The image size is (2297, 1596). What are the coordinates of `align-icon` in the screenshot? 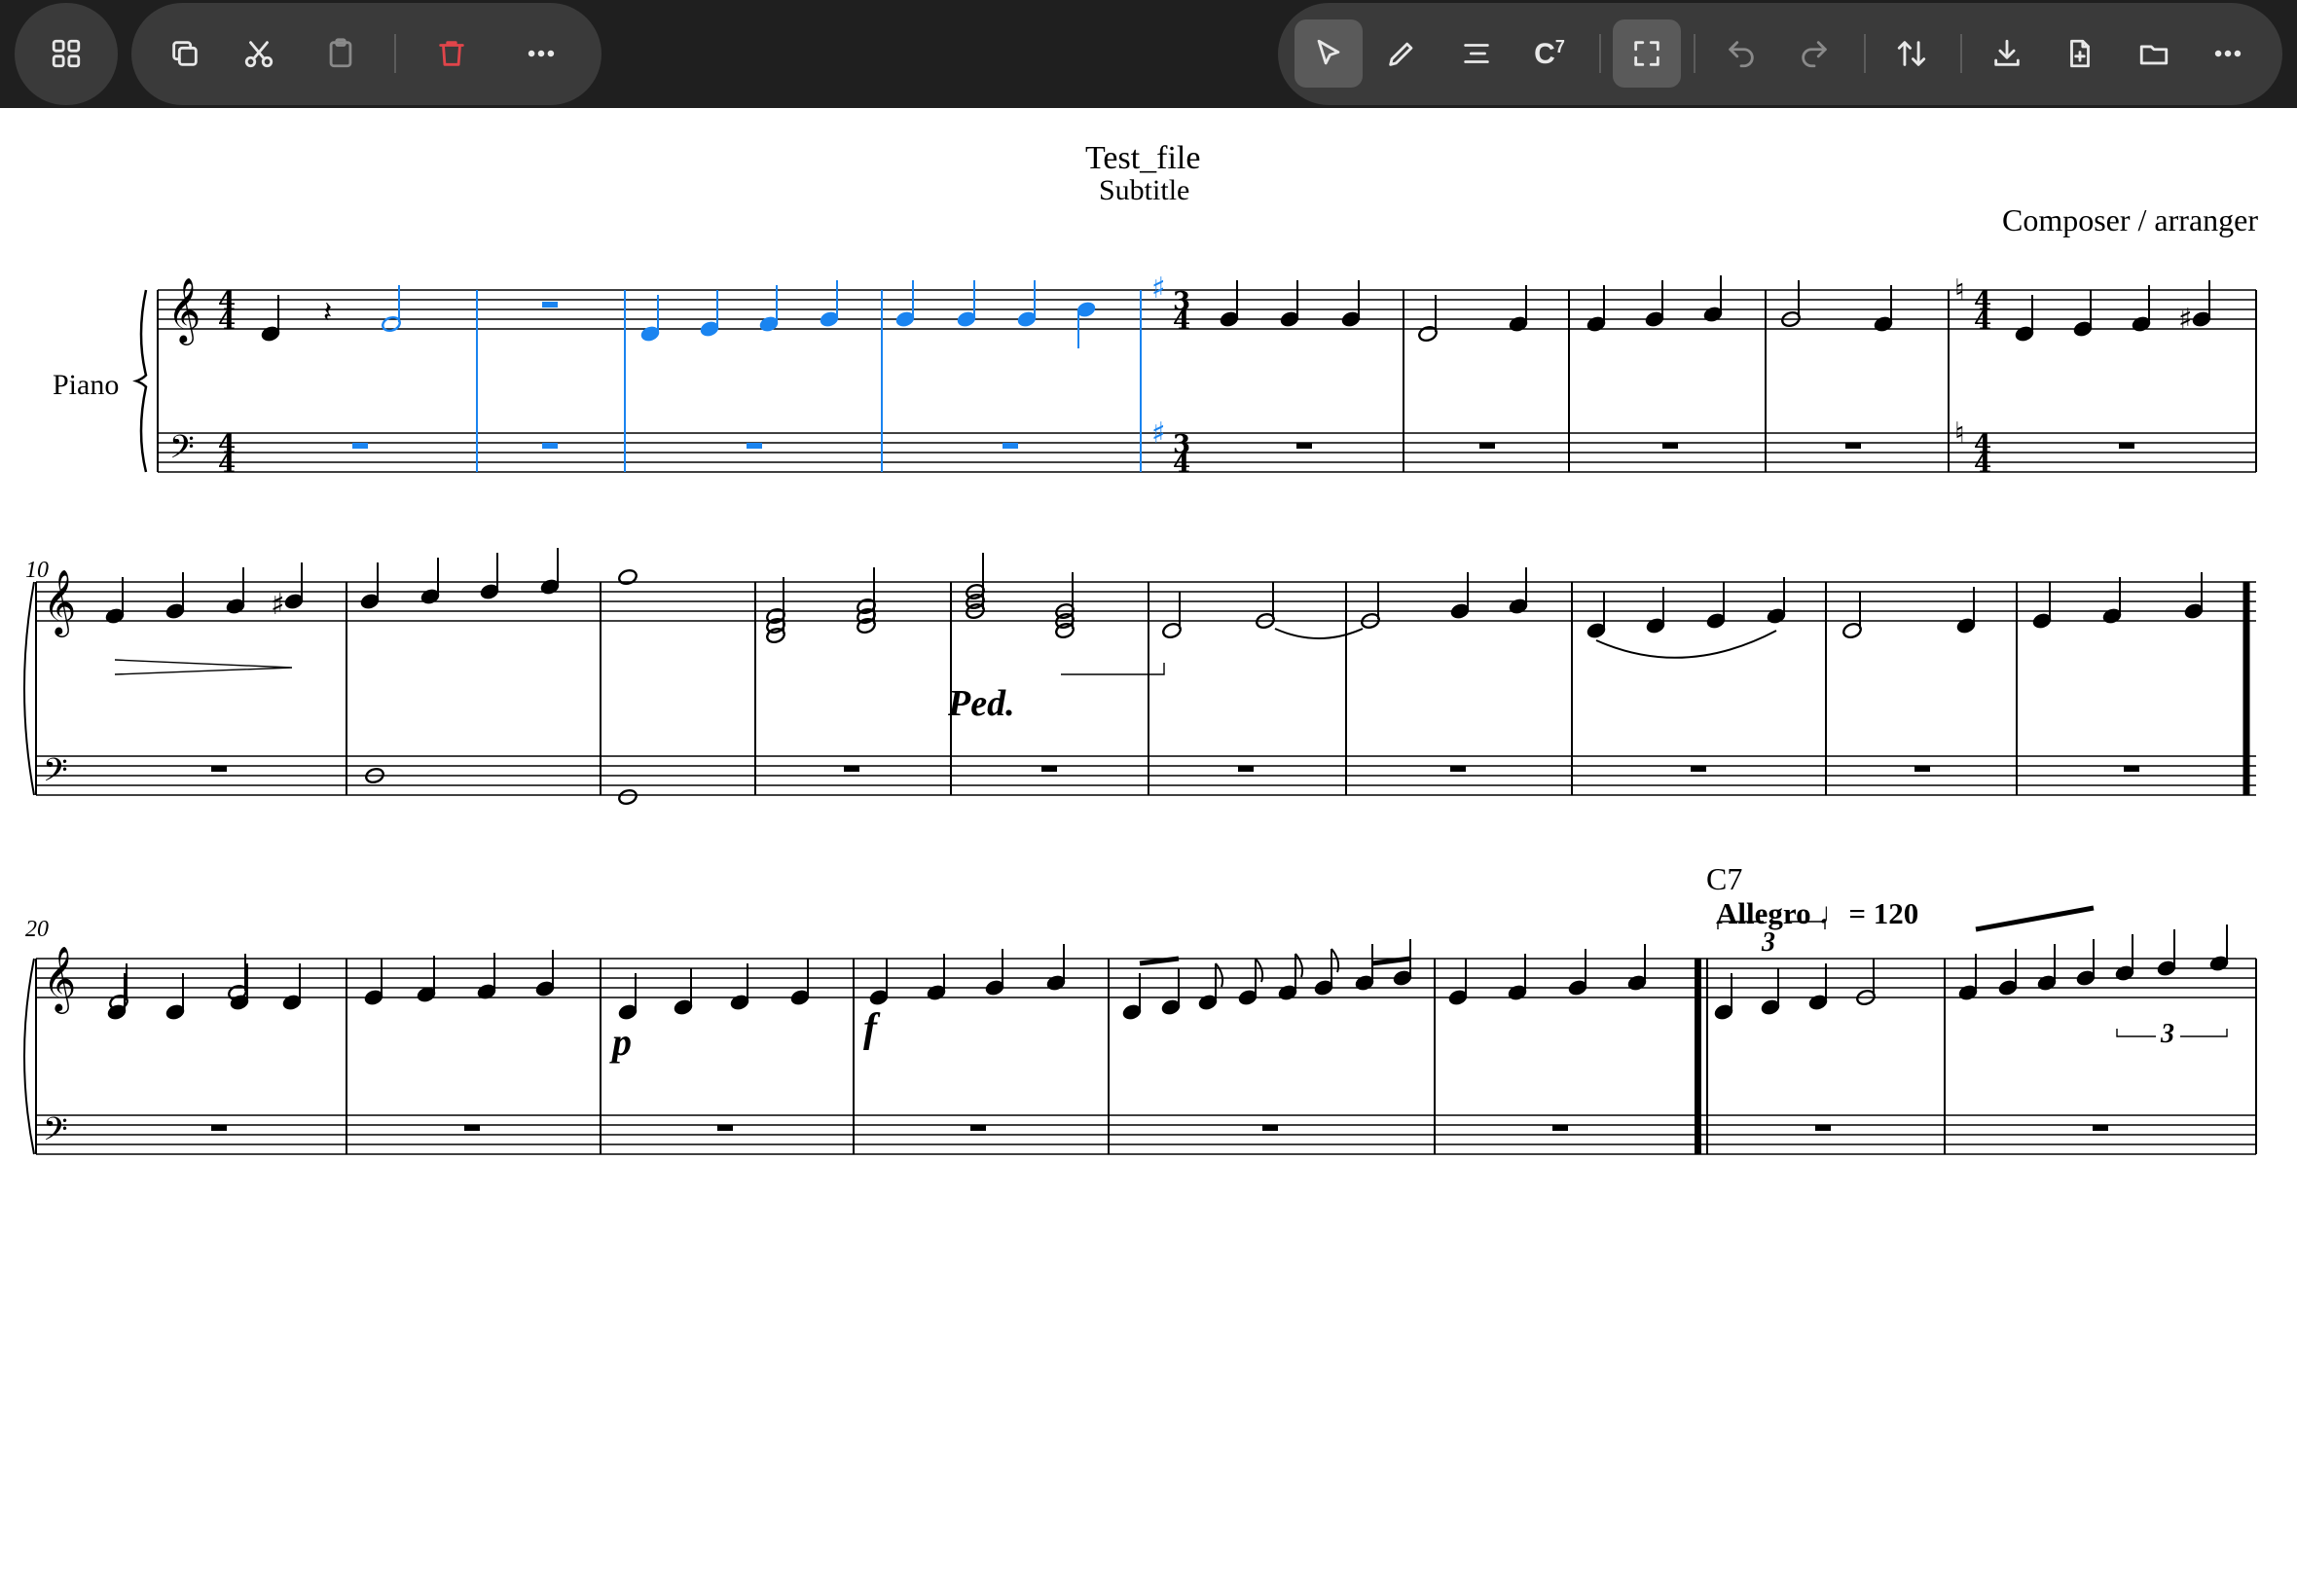 It's located at (1476, 53).